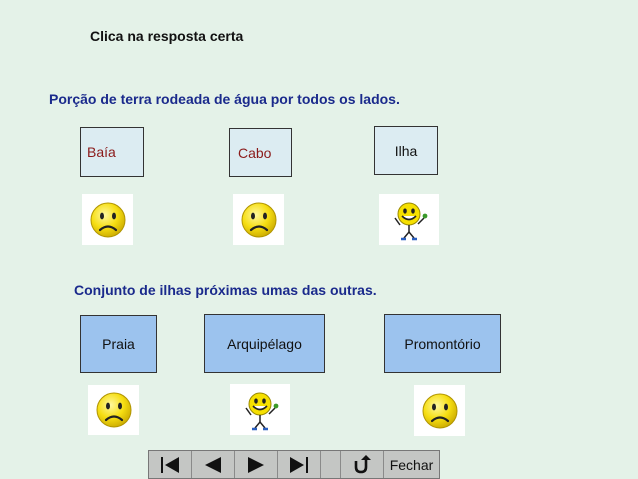 The width and height of the screenshot is (638, 479). I want to click on previous-slide-icon, so click(213, 464).